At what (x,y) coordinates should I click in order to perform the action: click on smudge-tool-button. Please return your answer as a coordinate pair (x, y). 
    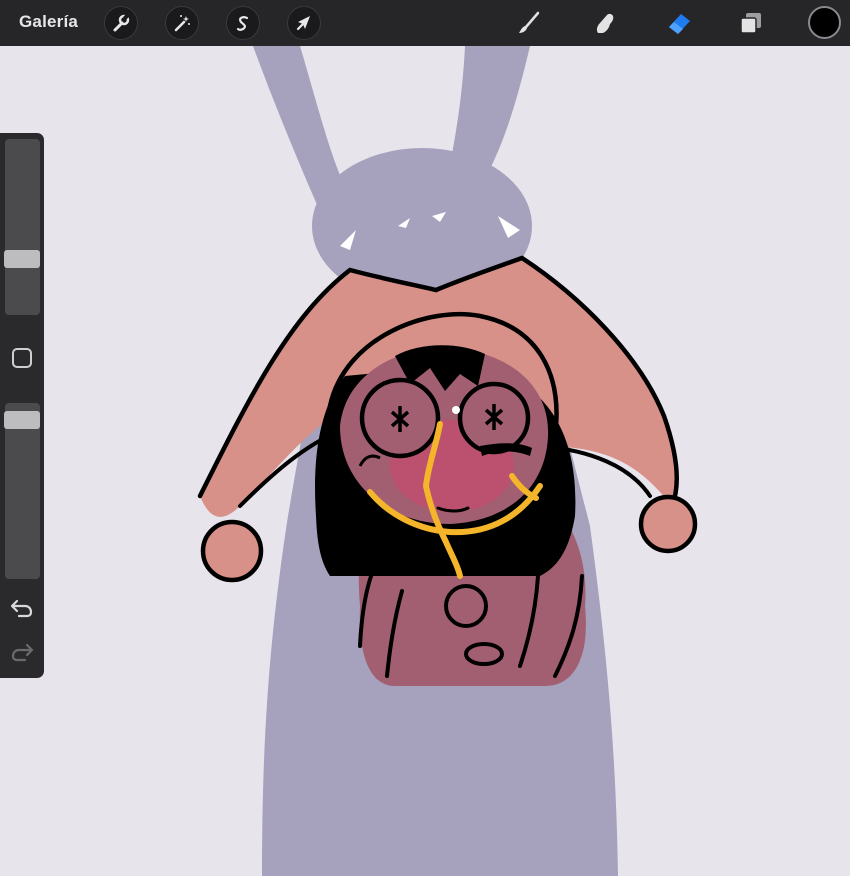
    Looking at the image, I should click on (605, 23).